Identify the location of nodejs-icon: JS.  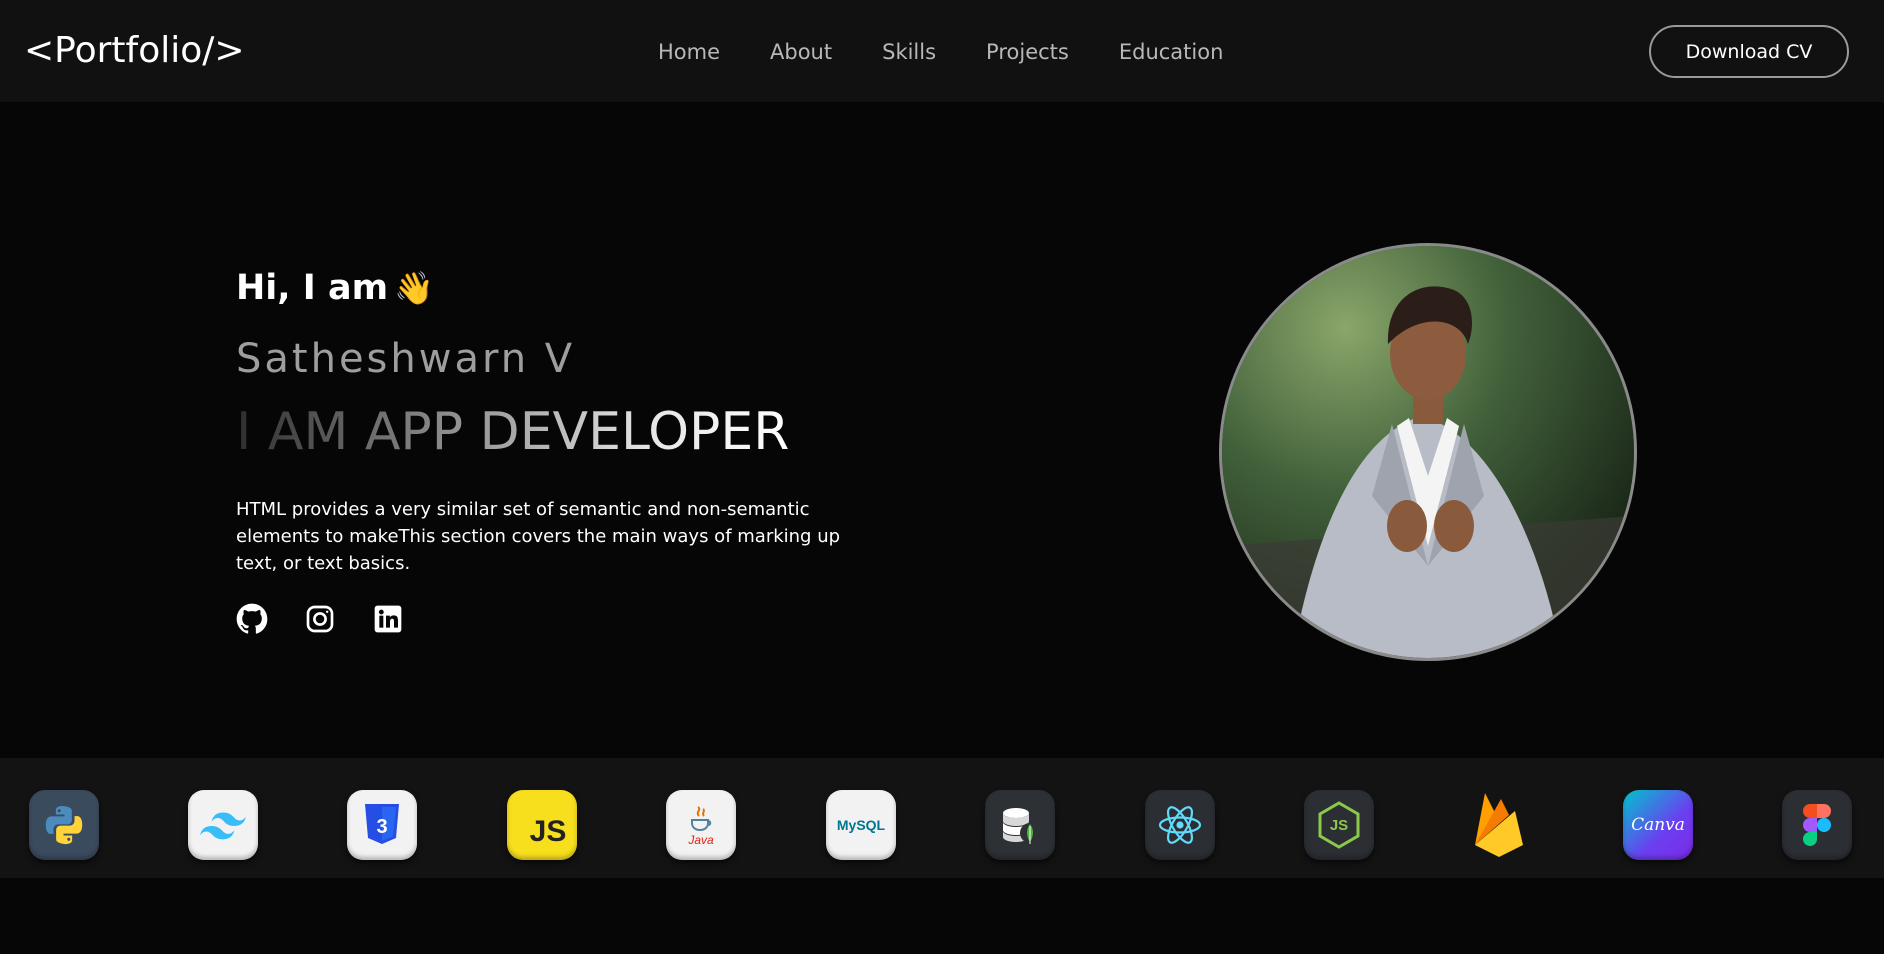
(1339, 825).